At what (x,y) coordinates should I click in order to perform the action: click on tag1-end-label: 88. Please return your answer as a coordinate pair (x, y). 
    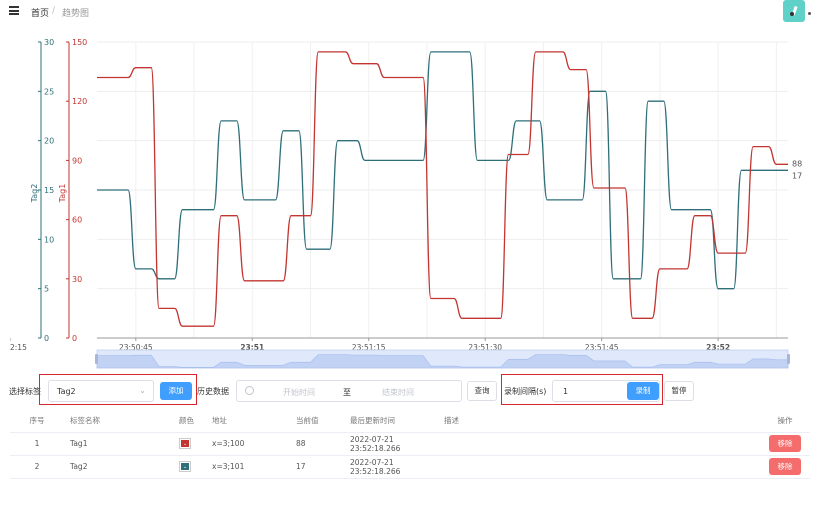
    Looking at the image, I should click on (797, 163).